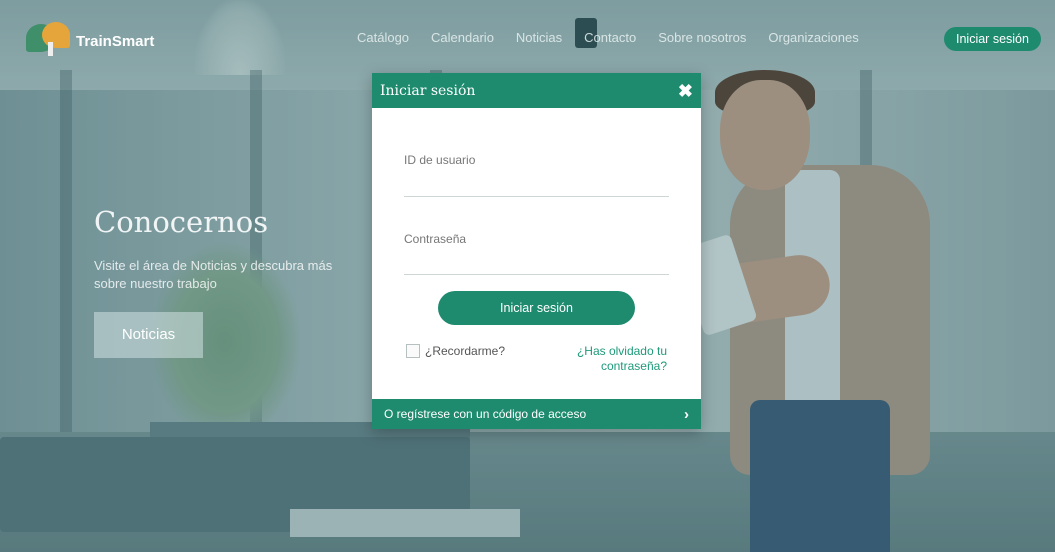 Image resolution: width=1055 pixels, height=552 pixels. What do you see at coordinates (813, 37) in the screenshot?
I see `nav-organizaciones: Organizaciones` at bounding box center [813, 37].